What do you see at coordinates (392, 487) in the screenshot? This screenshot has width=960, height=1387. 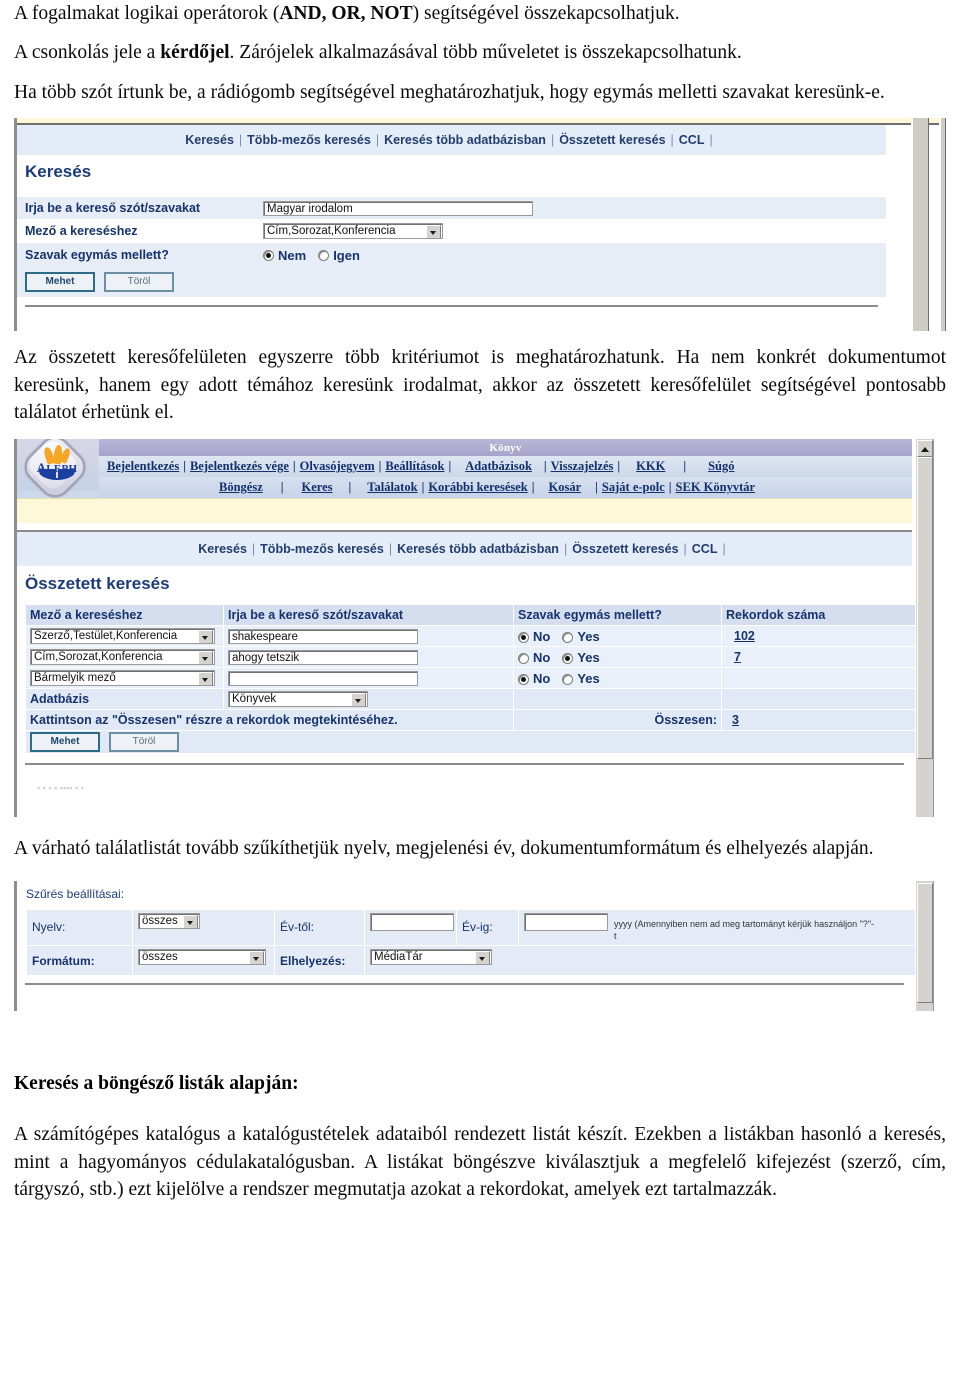 I see `nav-talalatok: Találatok` at bounding box center [392, 487].